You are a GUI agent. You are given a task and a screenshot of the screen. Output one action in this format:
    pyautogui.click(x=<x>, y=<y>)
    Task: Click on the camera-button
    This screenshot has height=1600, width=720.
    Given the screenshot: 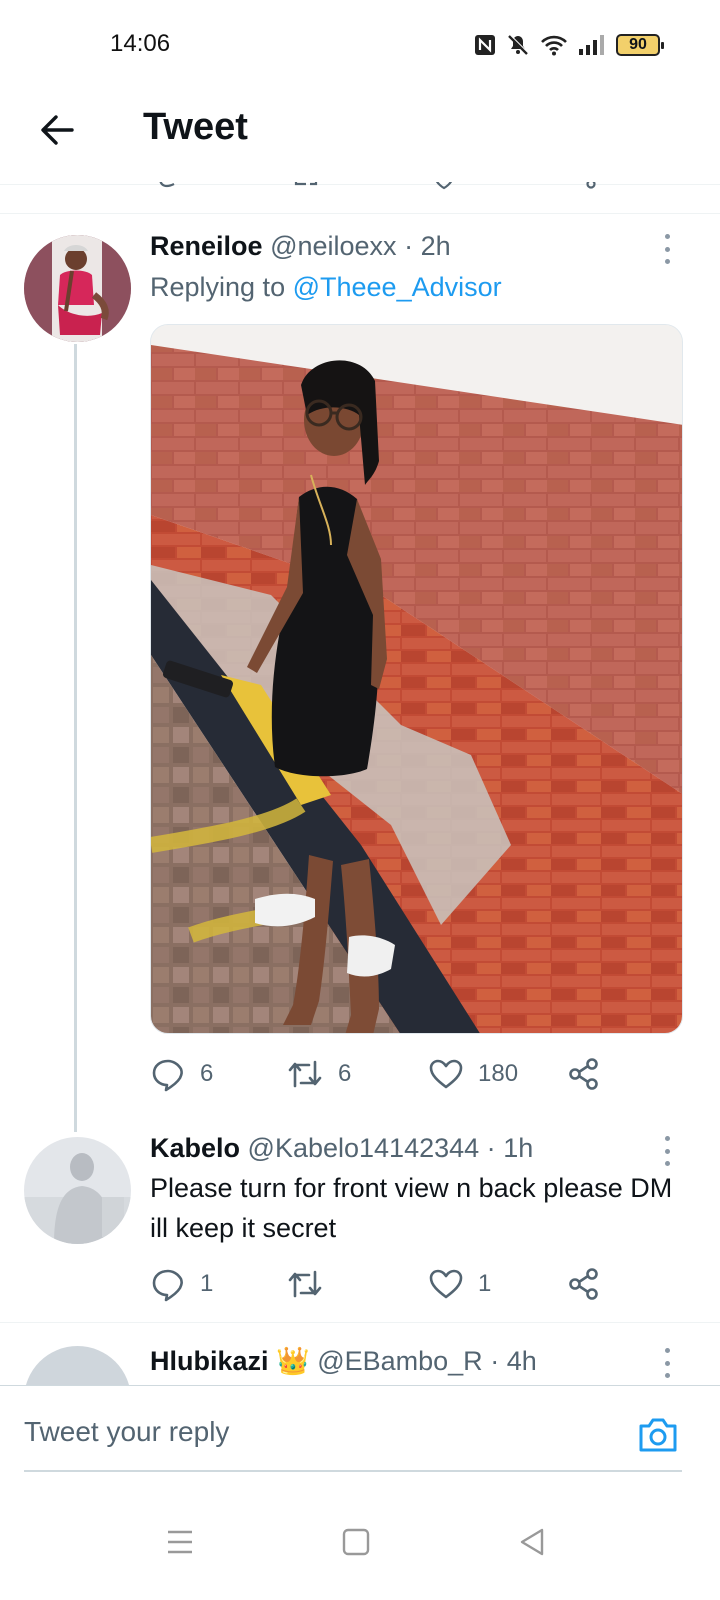 What is the action you would take?
    pyautogui.click(x=658, y=1434)
    